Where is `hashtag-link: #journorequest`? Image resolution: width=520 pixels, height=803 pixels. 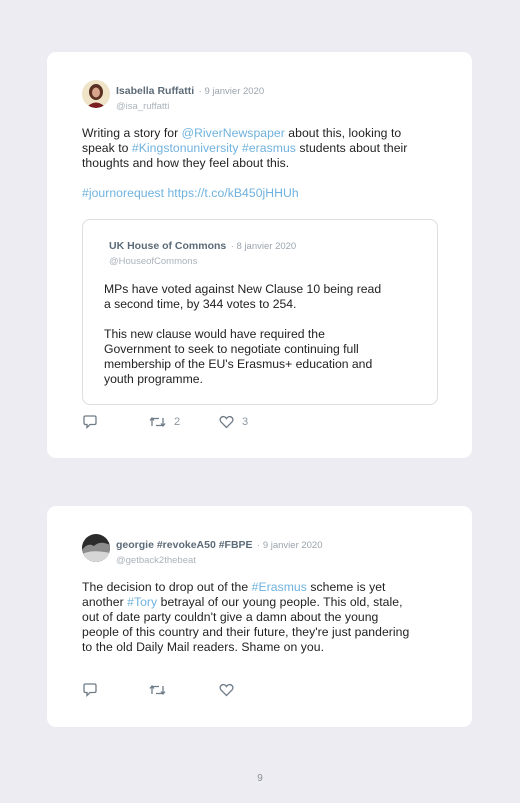
hashtag-link: #journorequest is located at coordinates (123, 193).